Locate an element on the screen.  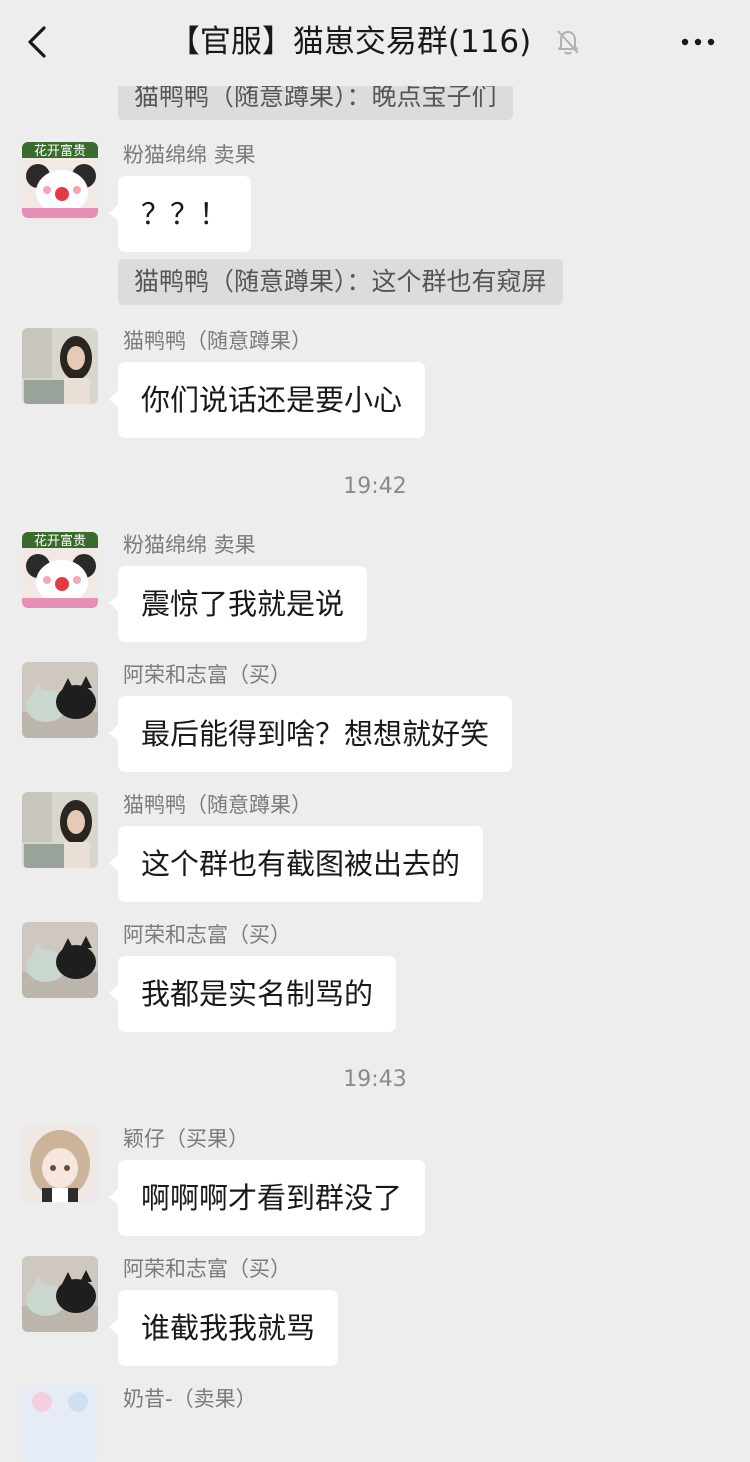
timestamp: 19:43 is located at coordinates (375, 1079).